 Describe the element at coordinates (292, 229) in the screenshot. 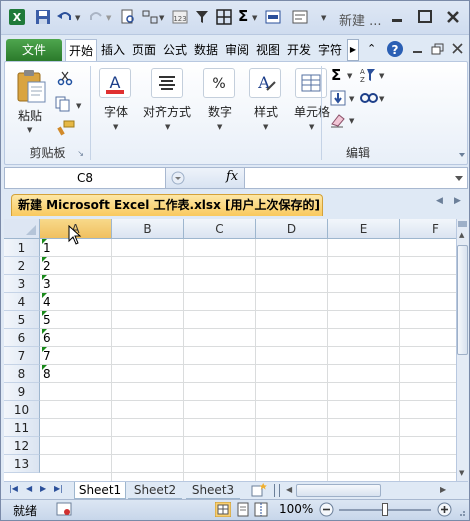

I see `column-header-d: D` at that location.